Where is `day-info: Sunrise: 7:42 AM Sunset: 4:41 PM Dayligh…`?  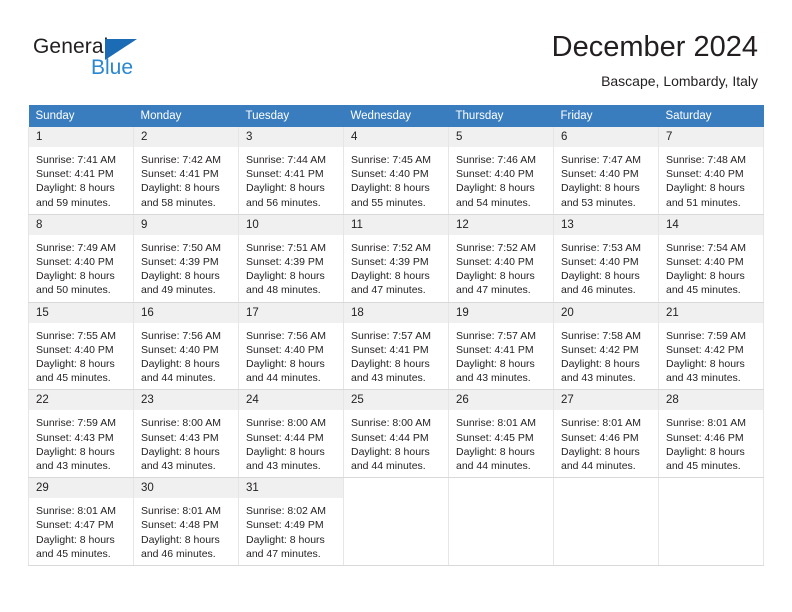
day-info: Sunrise: 7:42 AM Sunset: 4:41 PM Dayligh… is located at coordinates (186, 181).